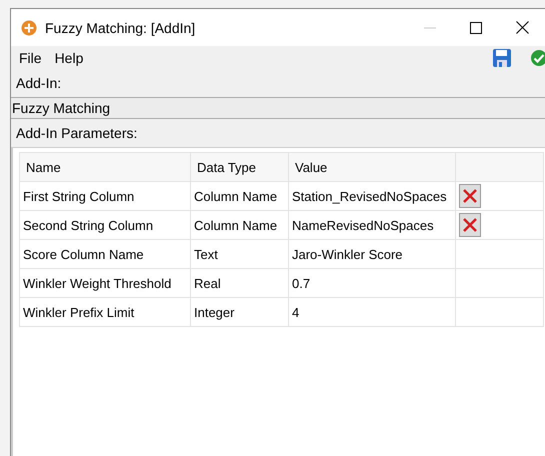 This screenshot has height=456, width=545. What do you see at coordinates (76, 133) in the screenshot?
I see `section-label: Add-In Parameters:` at bounding box center [76, 133].